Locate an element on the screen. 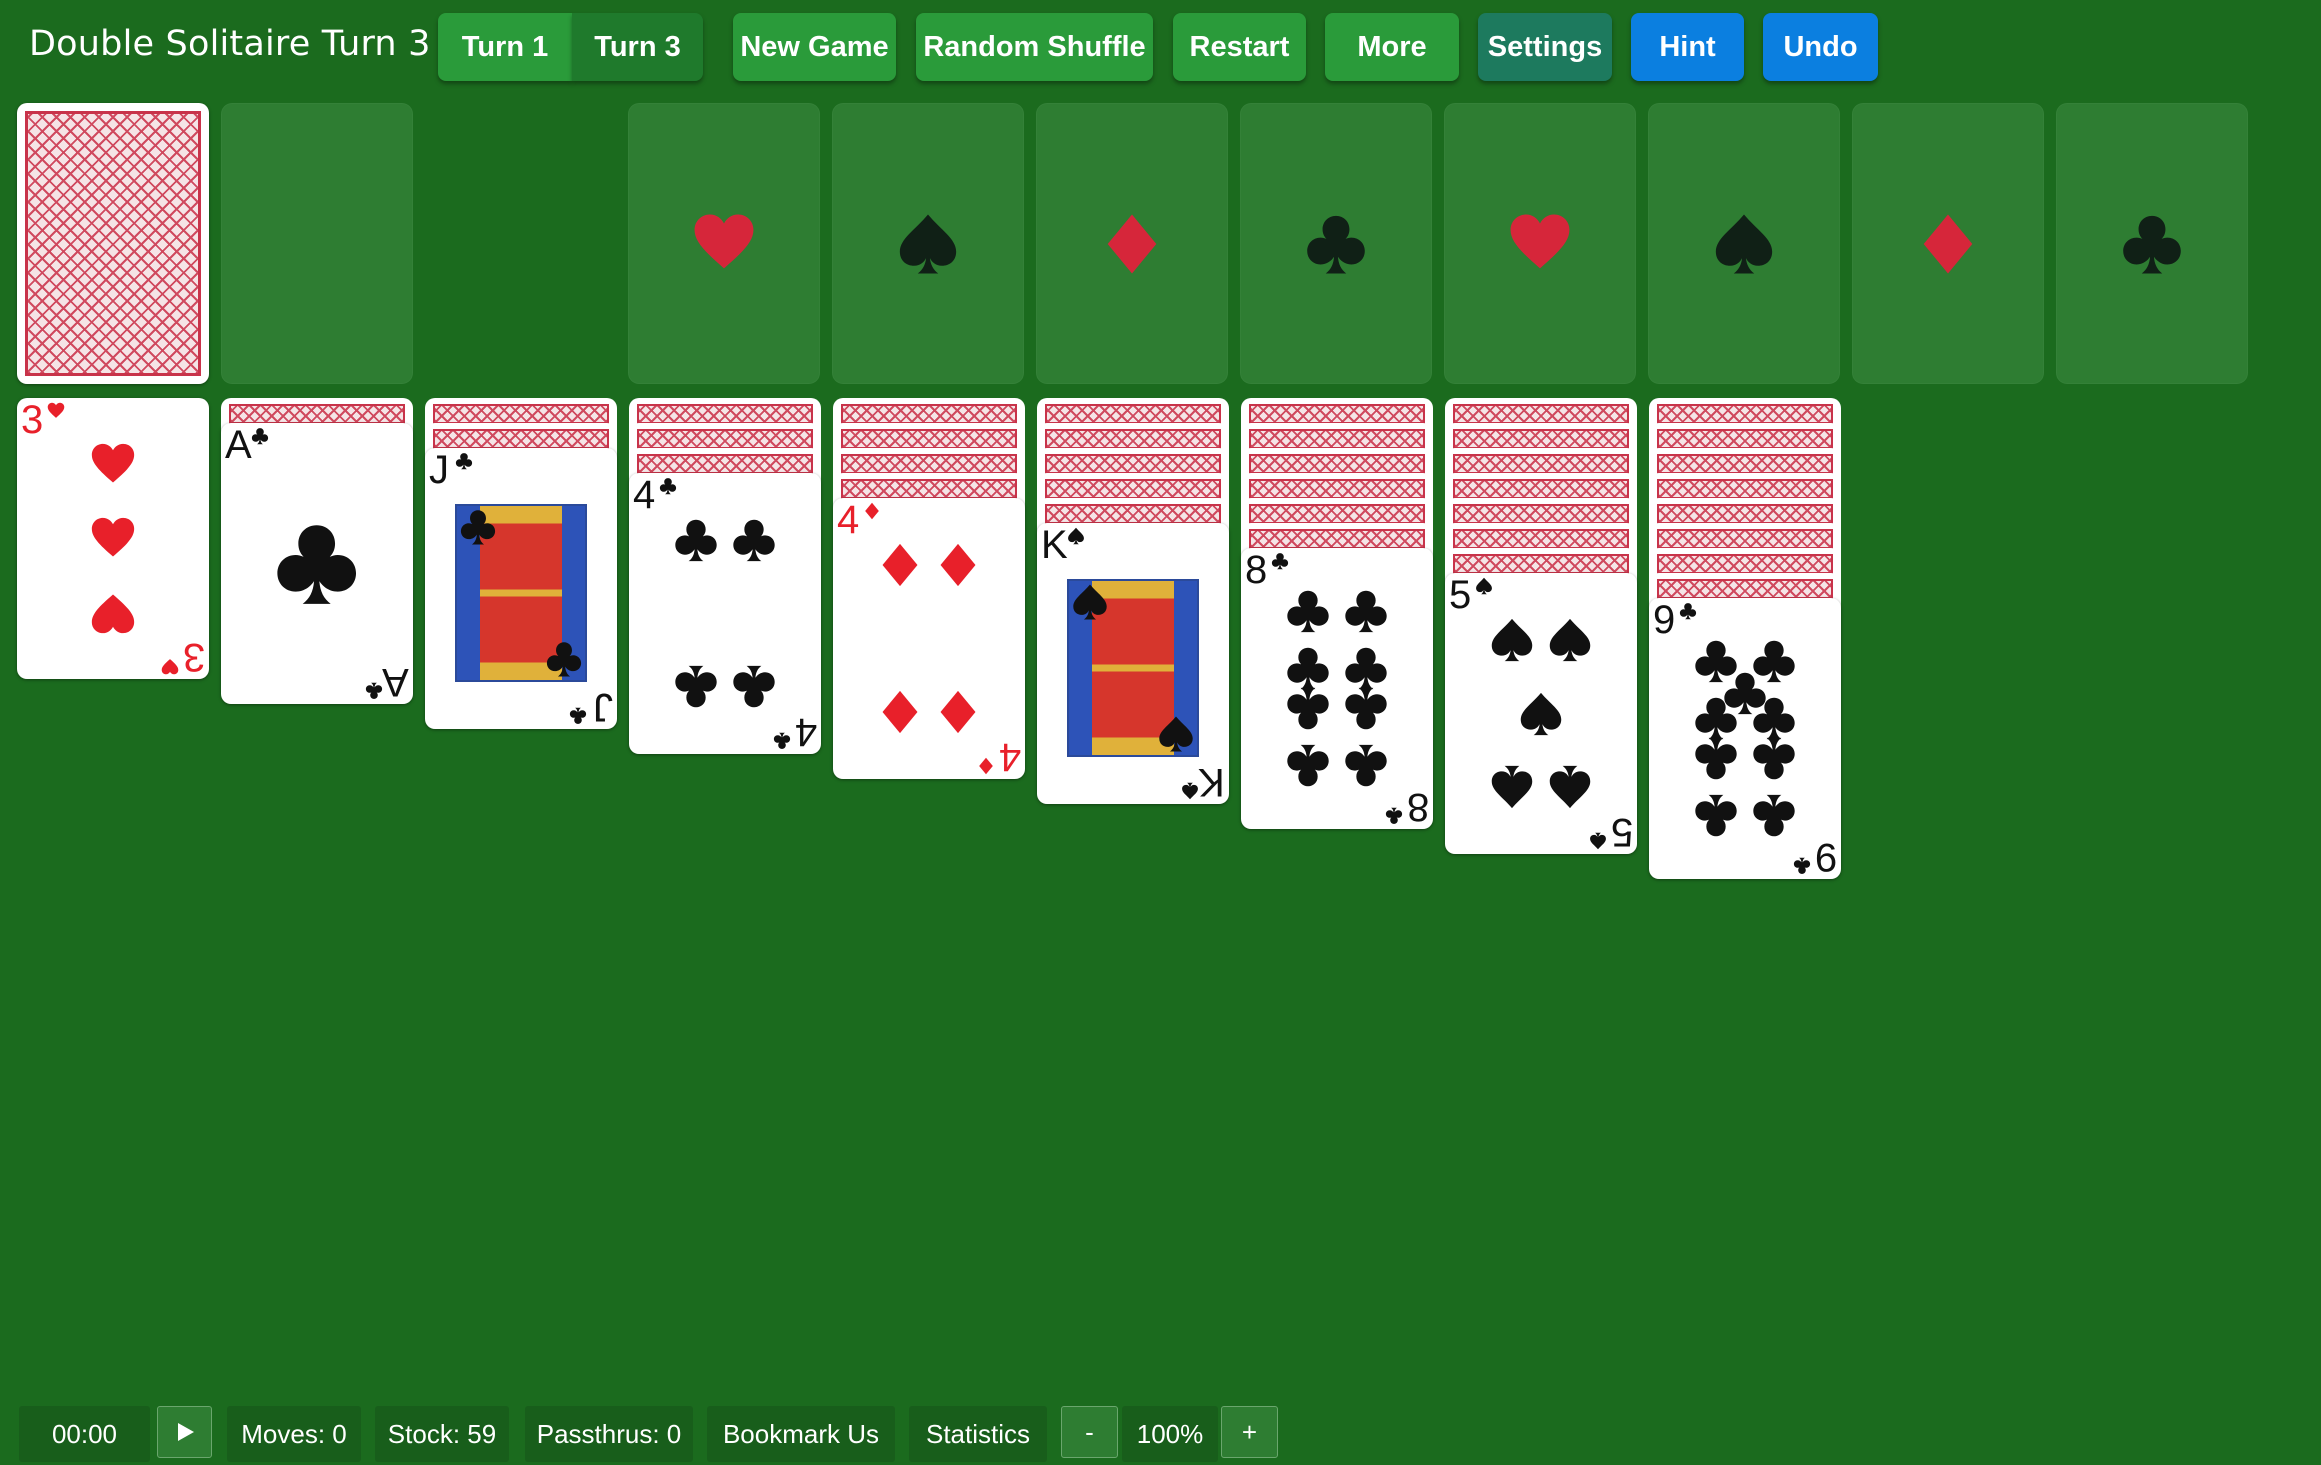  card-rank-bottom: 3 is located at coordinates (193, 657).